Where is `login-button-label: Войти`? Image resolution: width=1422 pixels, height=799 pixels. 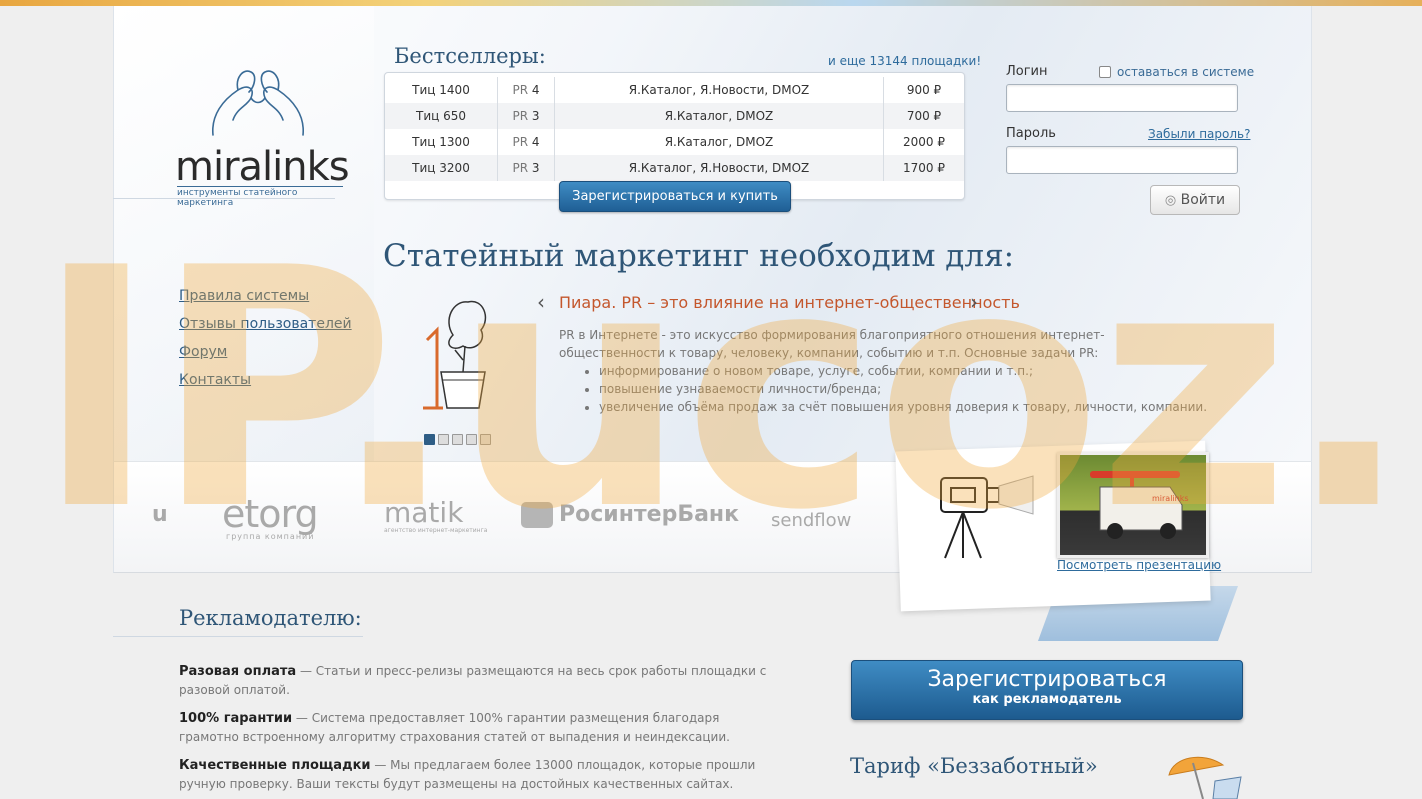
login-button-label: Войти is located at coordinates (1203, 200).